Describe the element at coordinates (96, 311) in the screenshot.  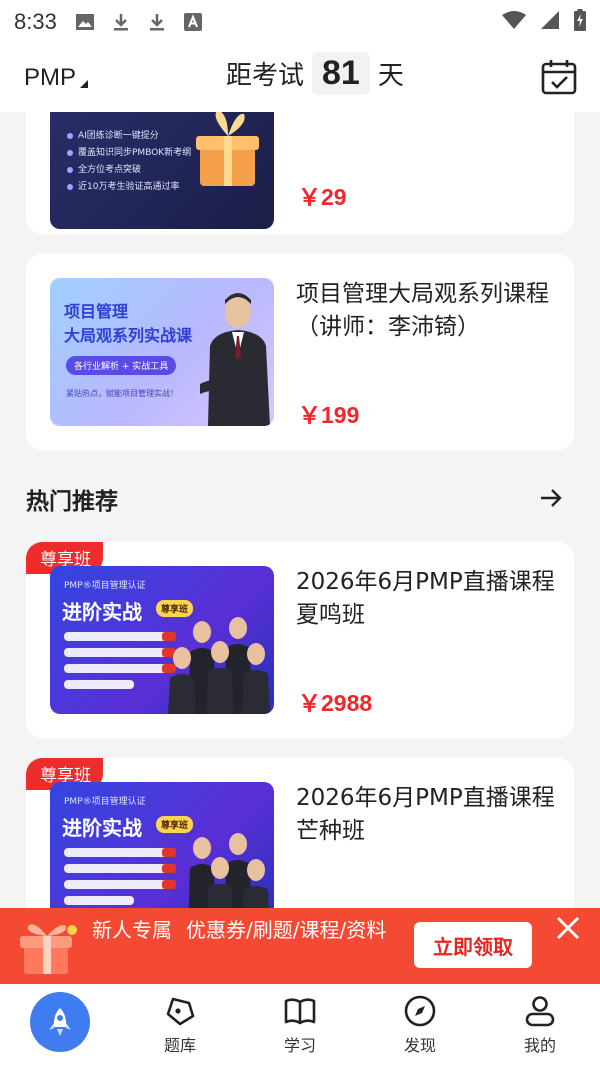
I see `thumb-heading: 项目管理` at that location.